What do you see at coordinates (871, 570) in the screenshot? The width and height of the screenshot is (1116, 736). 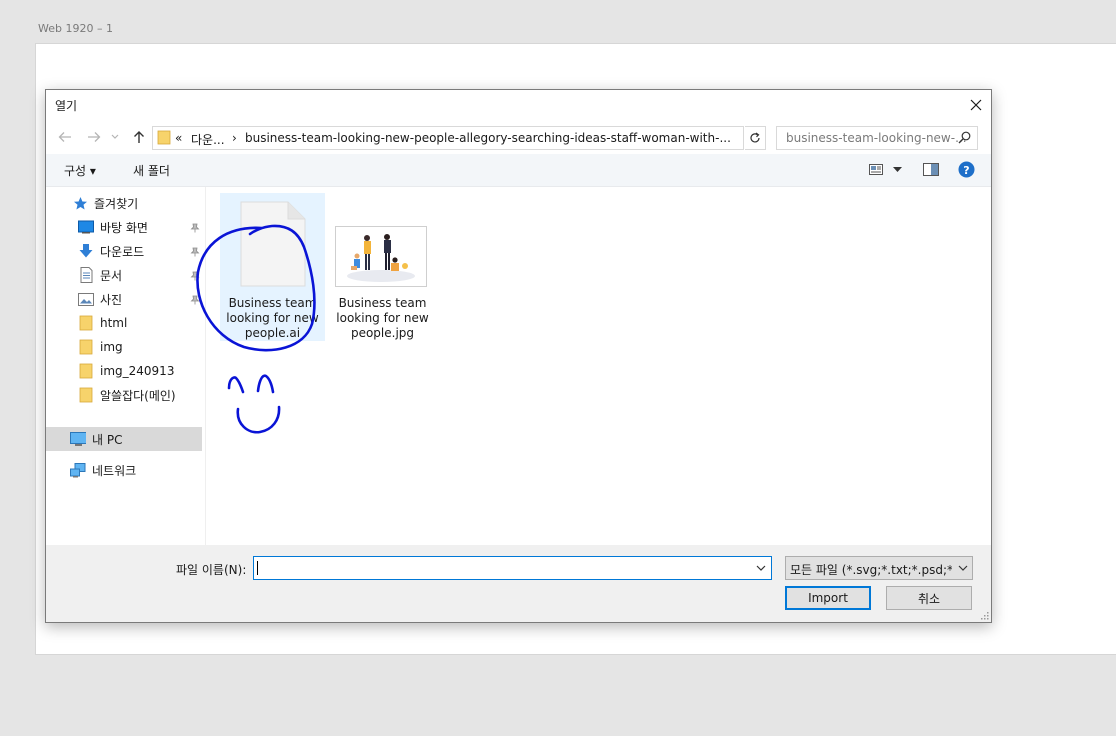 I see `filetype-value: 모든 파일 (*.svg;*.txt;*.psd;*.ai;` at bounding box center [871, 570].